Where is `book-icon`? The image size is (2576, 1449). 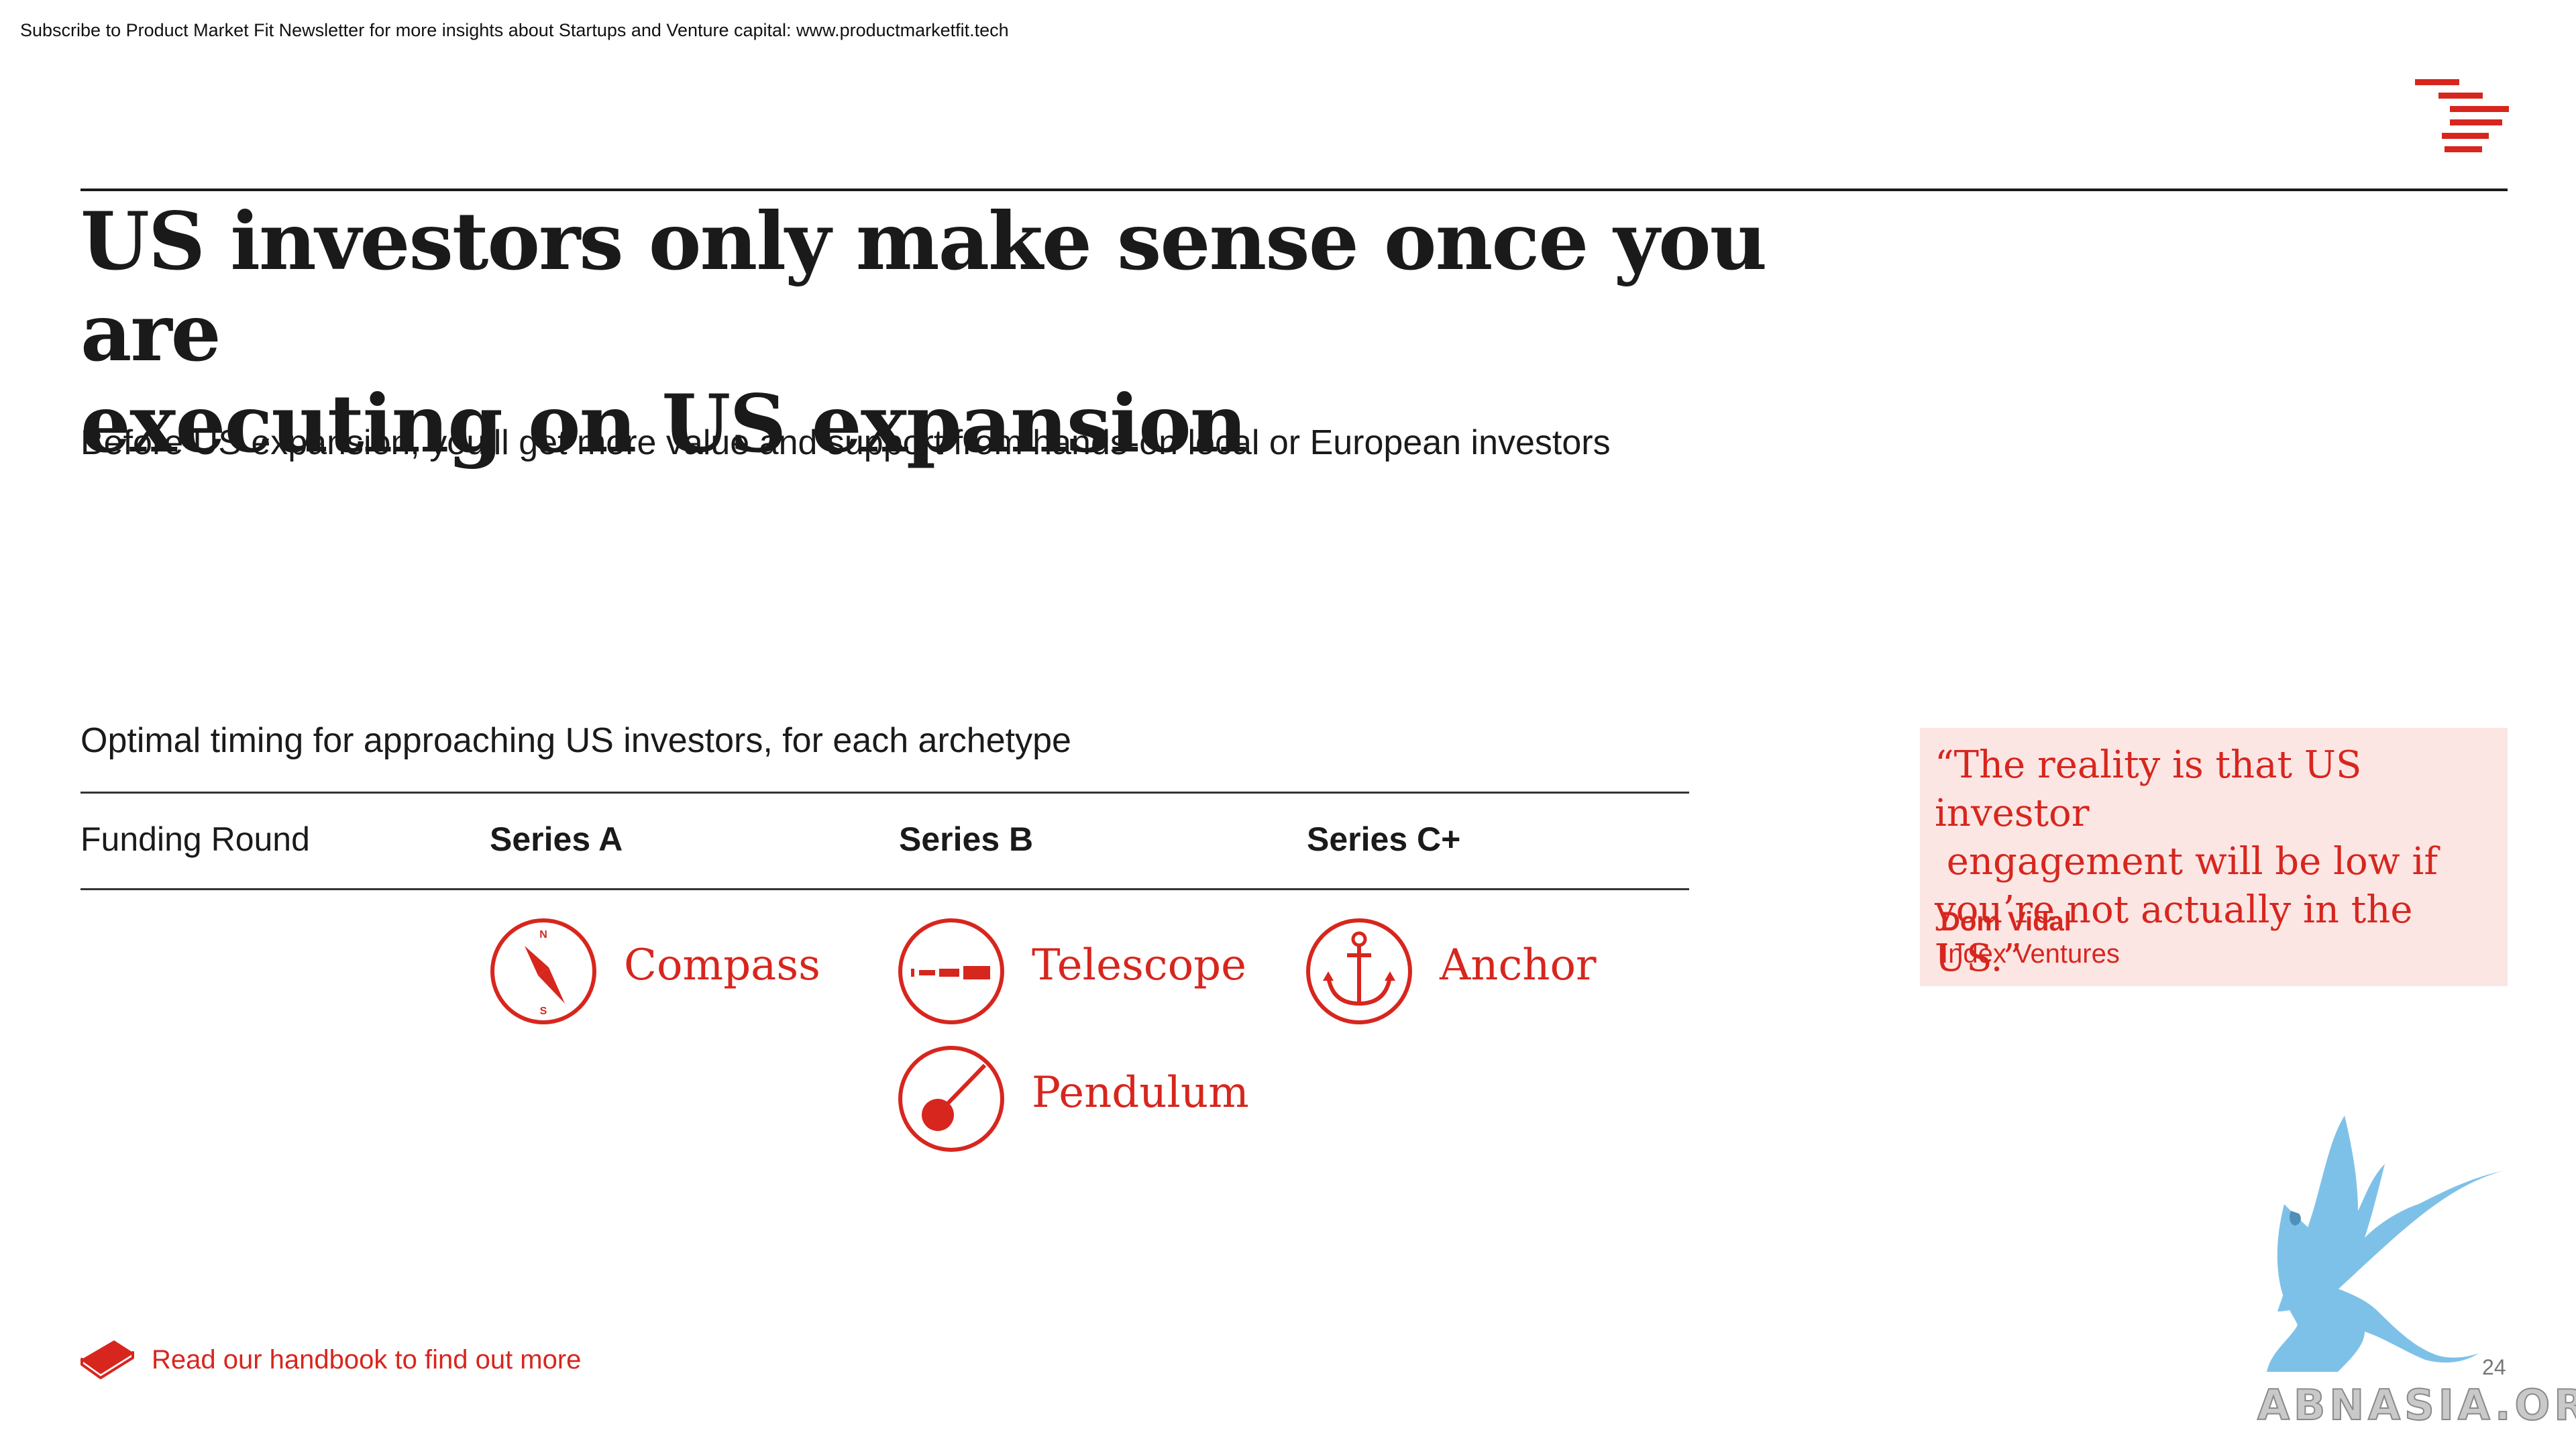 book-icon is located at coordinates (107, 1358).